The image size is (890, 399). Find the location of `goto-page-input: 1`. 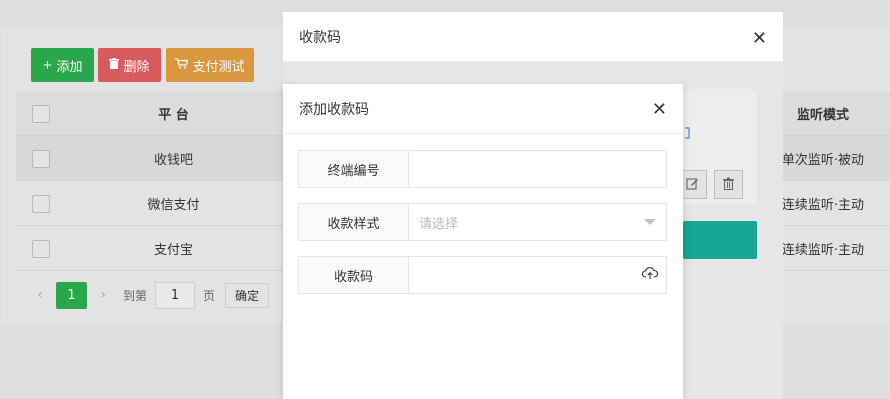

goto-page-input: 1 is located at coordinates (175, 295).